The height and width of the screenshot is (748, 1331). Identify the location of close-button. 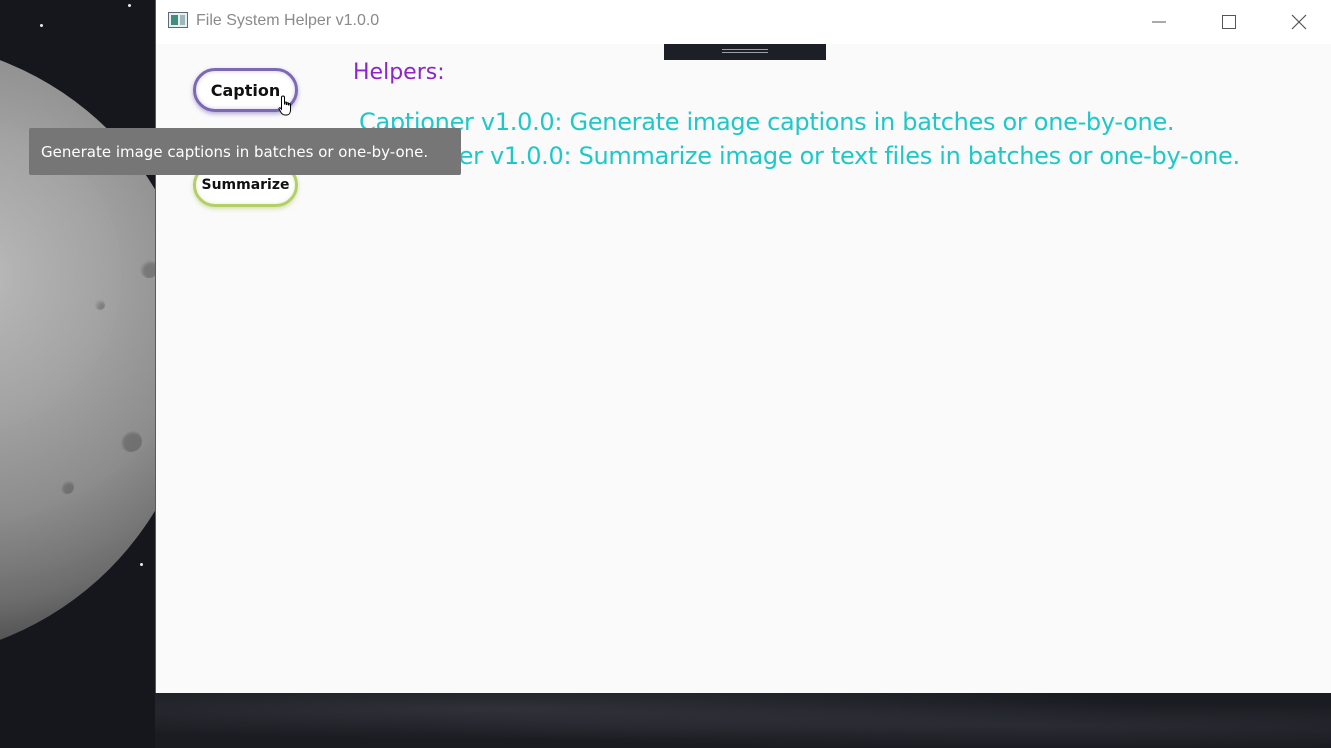
(1299, 22).